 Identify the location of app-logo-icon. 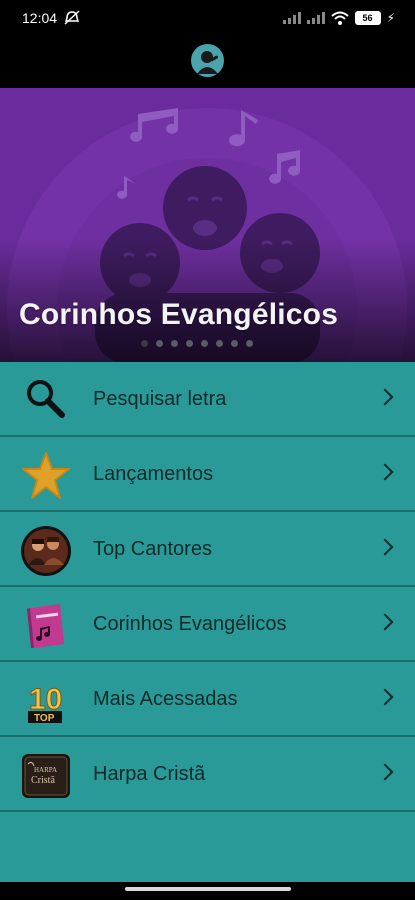
(207, 60).